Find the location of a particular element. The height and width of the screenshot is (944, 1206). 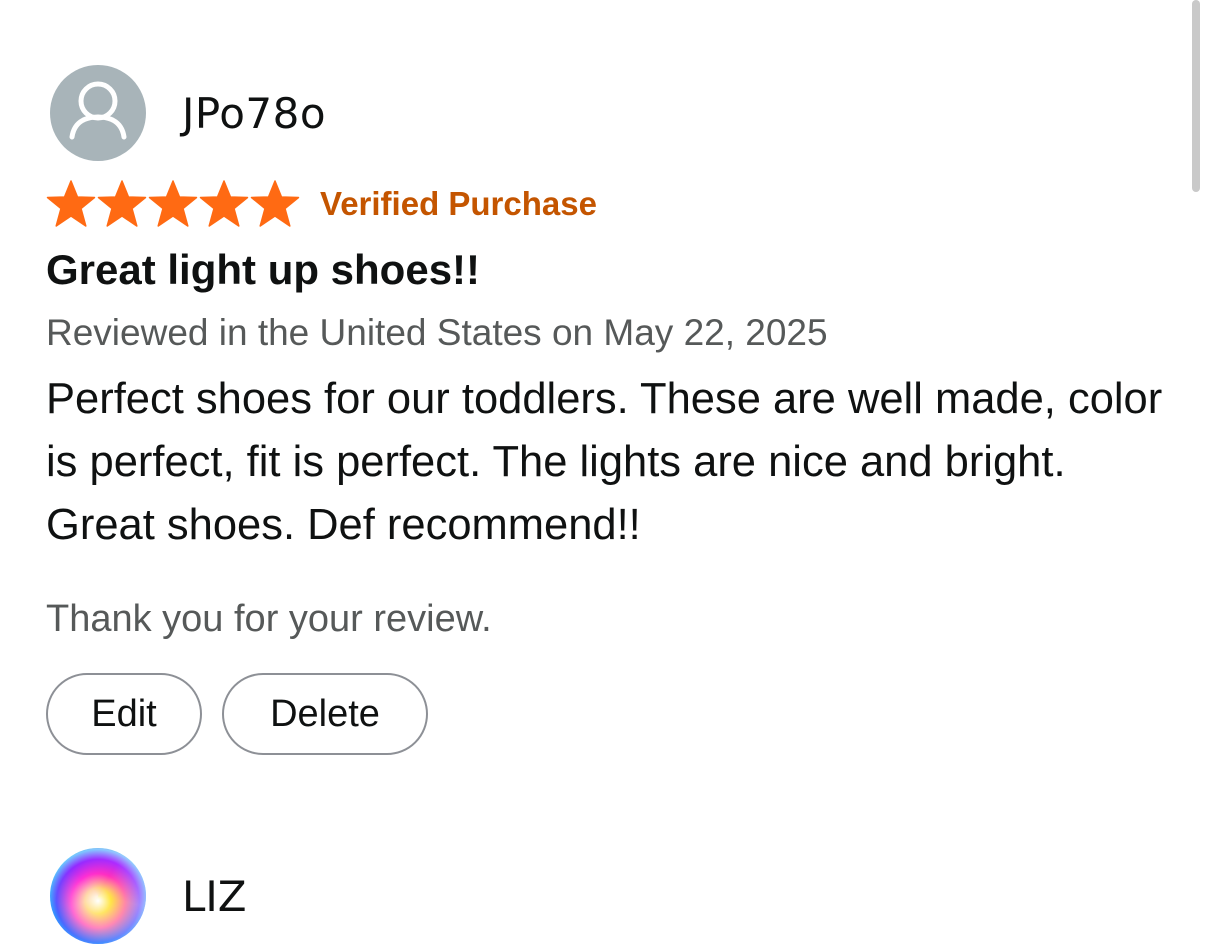

profile-name: LIZ is located at coordinates (214, 896).